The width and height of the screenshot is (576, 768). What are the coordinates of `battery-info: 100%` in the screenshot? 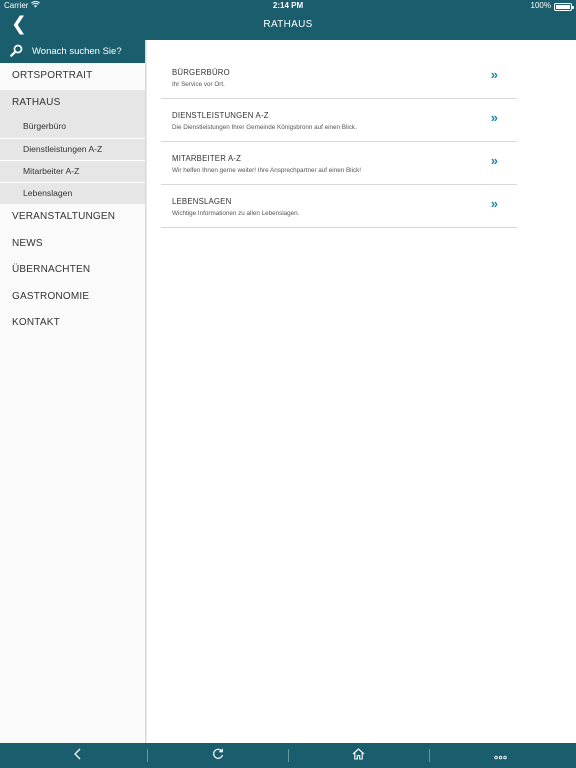 It's located at (552, 6).